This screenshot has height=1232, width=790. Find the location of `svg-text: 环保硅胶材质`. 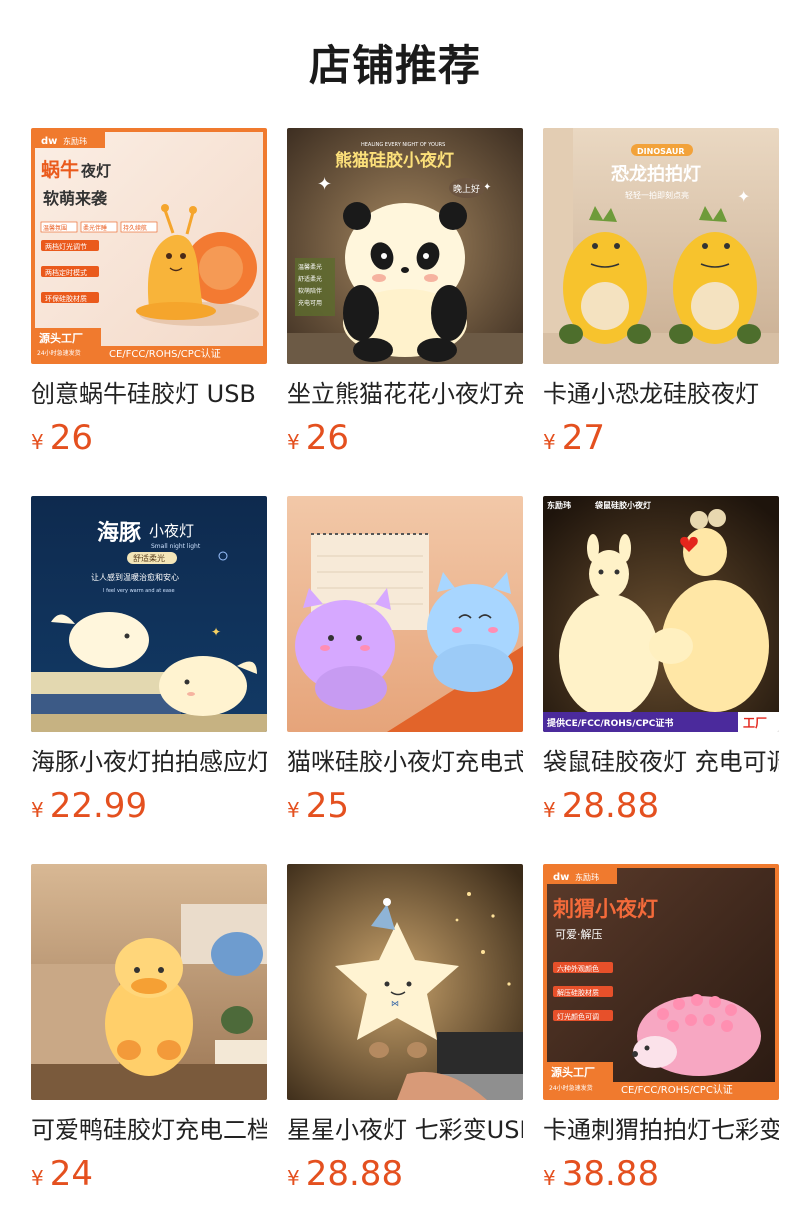

svg-text: 环保硅胶材质 is located at coordinates (66, 298).